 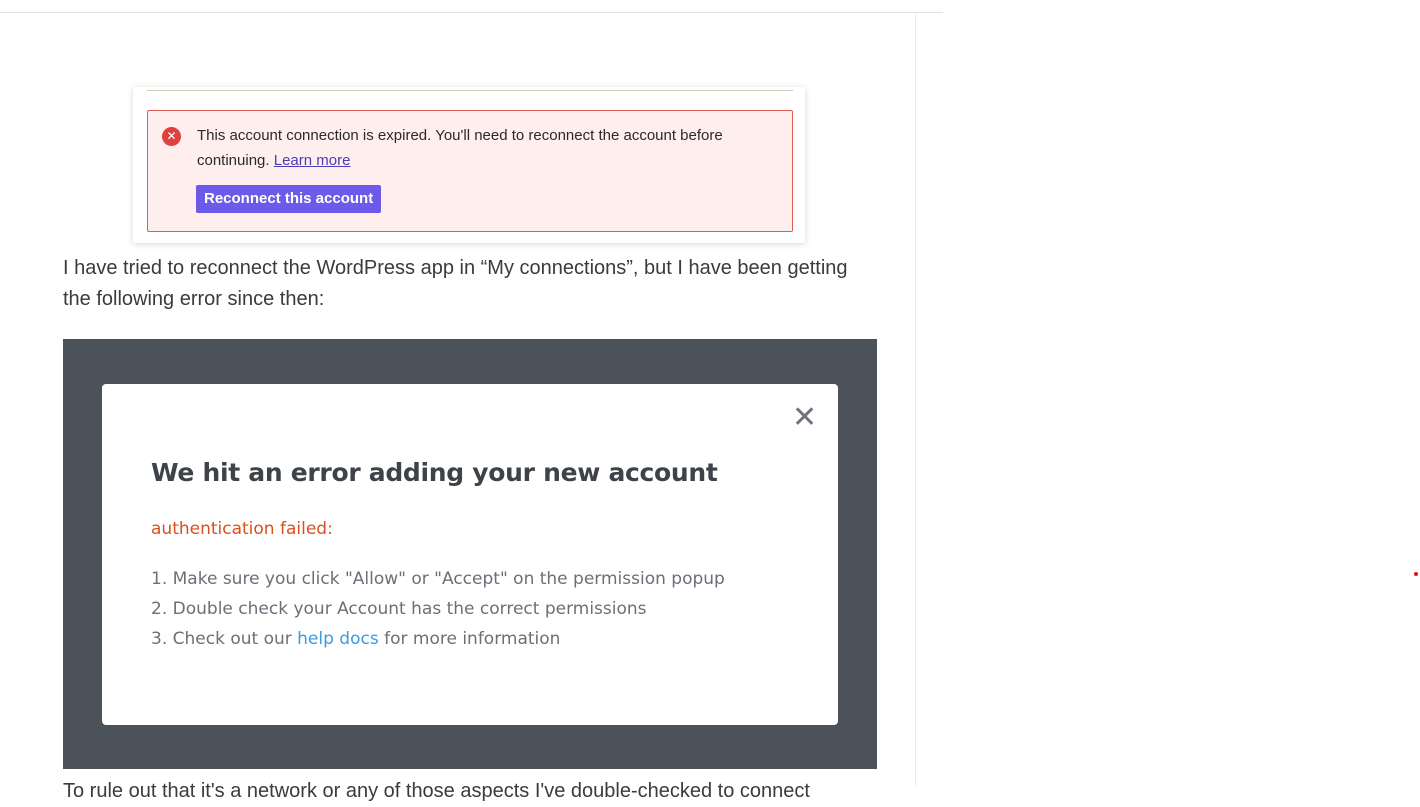 What do you see at coordinates (159, 609) in the screenshot?
I see `step-number: 2.` at bounding box center [159, 609].